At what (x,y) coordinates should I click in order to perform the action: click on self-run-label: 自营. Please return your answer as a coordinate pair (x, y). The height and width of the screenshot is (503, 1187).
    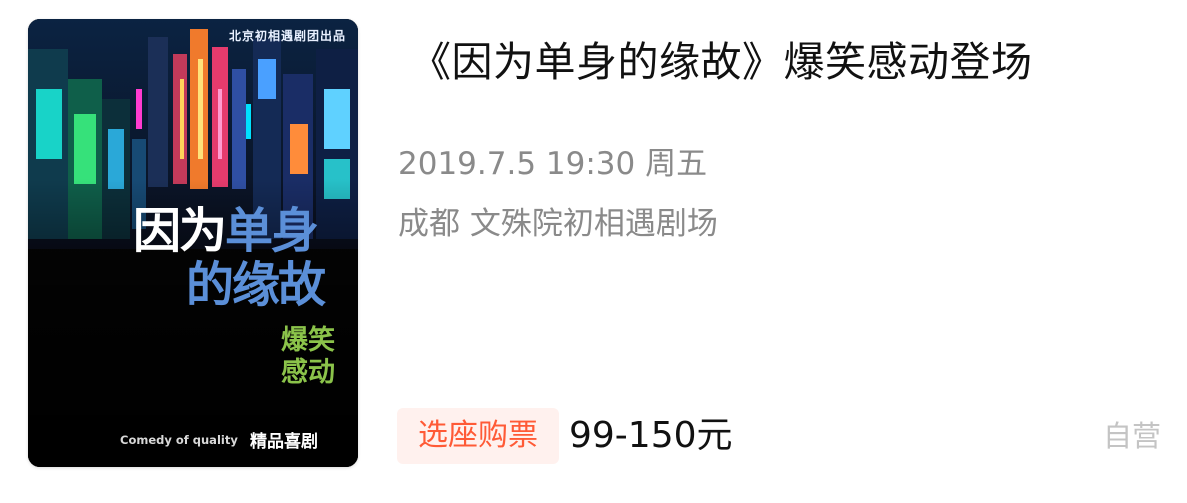
    Looking at the image, I should click on (1131, 436).